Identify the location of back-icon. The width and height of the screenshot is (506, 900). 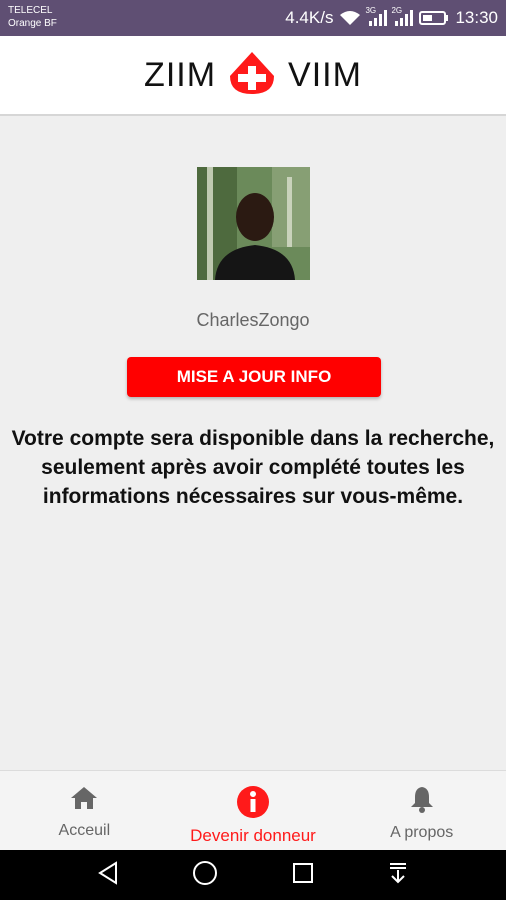
(108, 875).